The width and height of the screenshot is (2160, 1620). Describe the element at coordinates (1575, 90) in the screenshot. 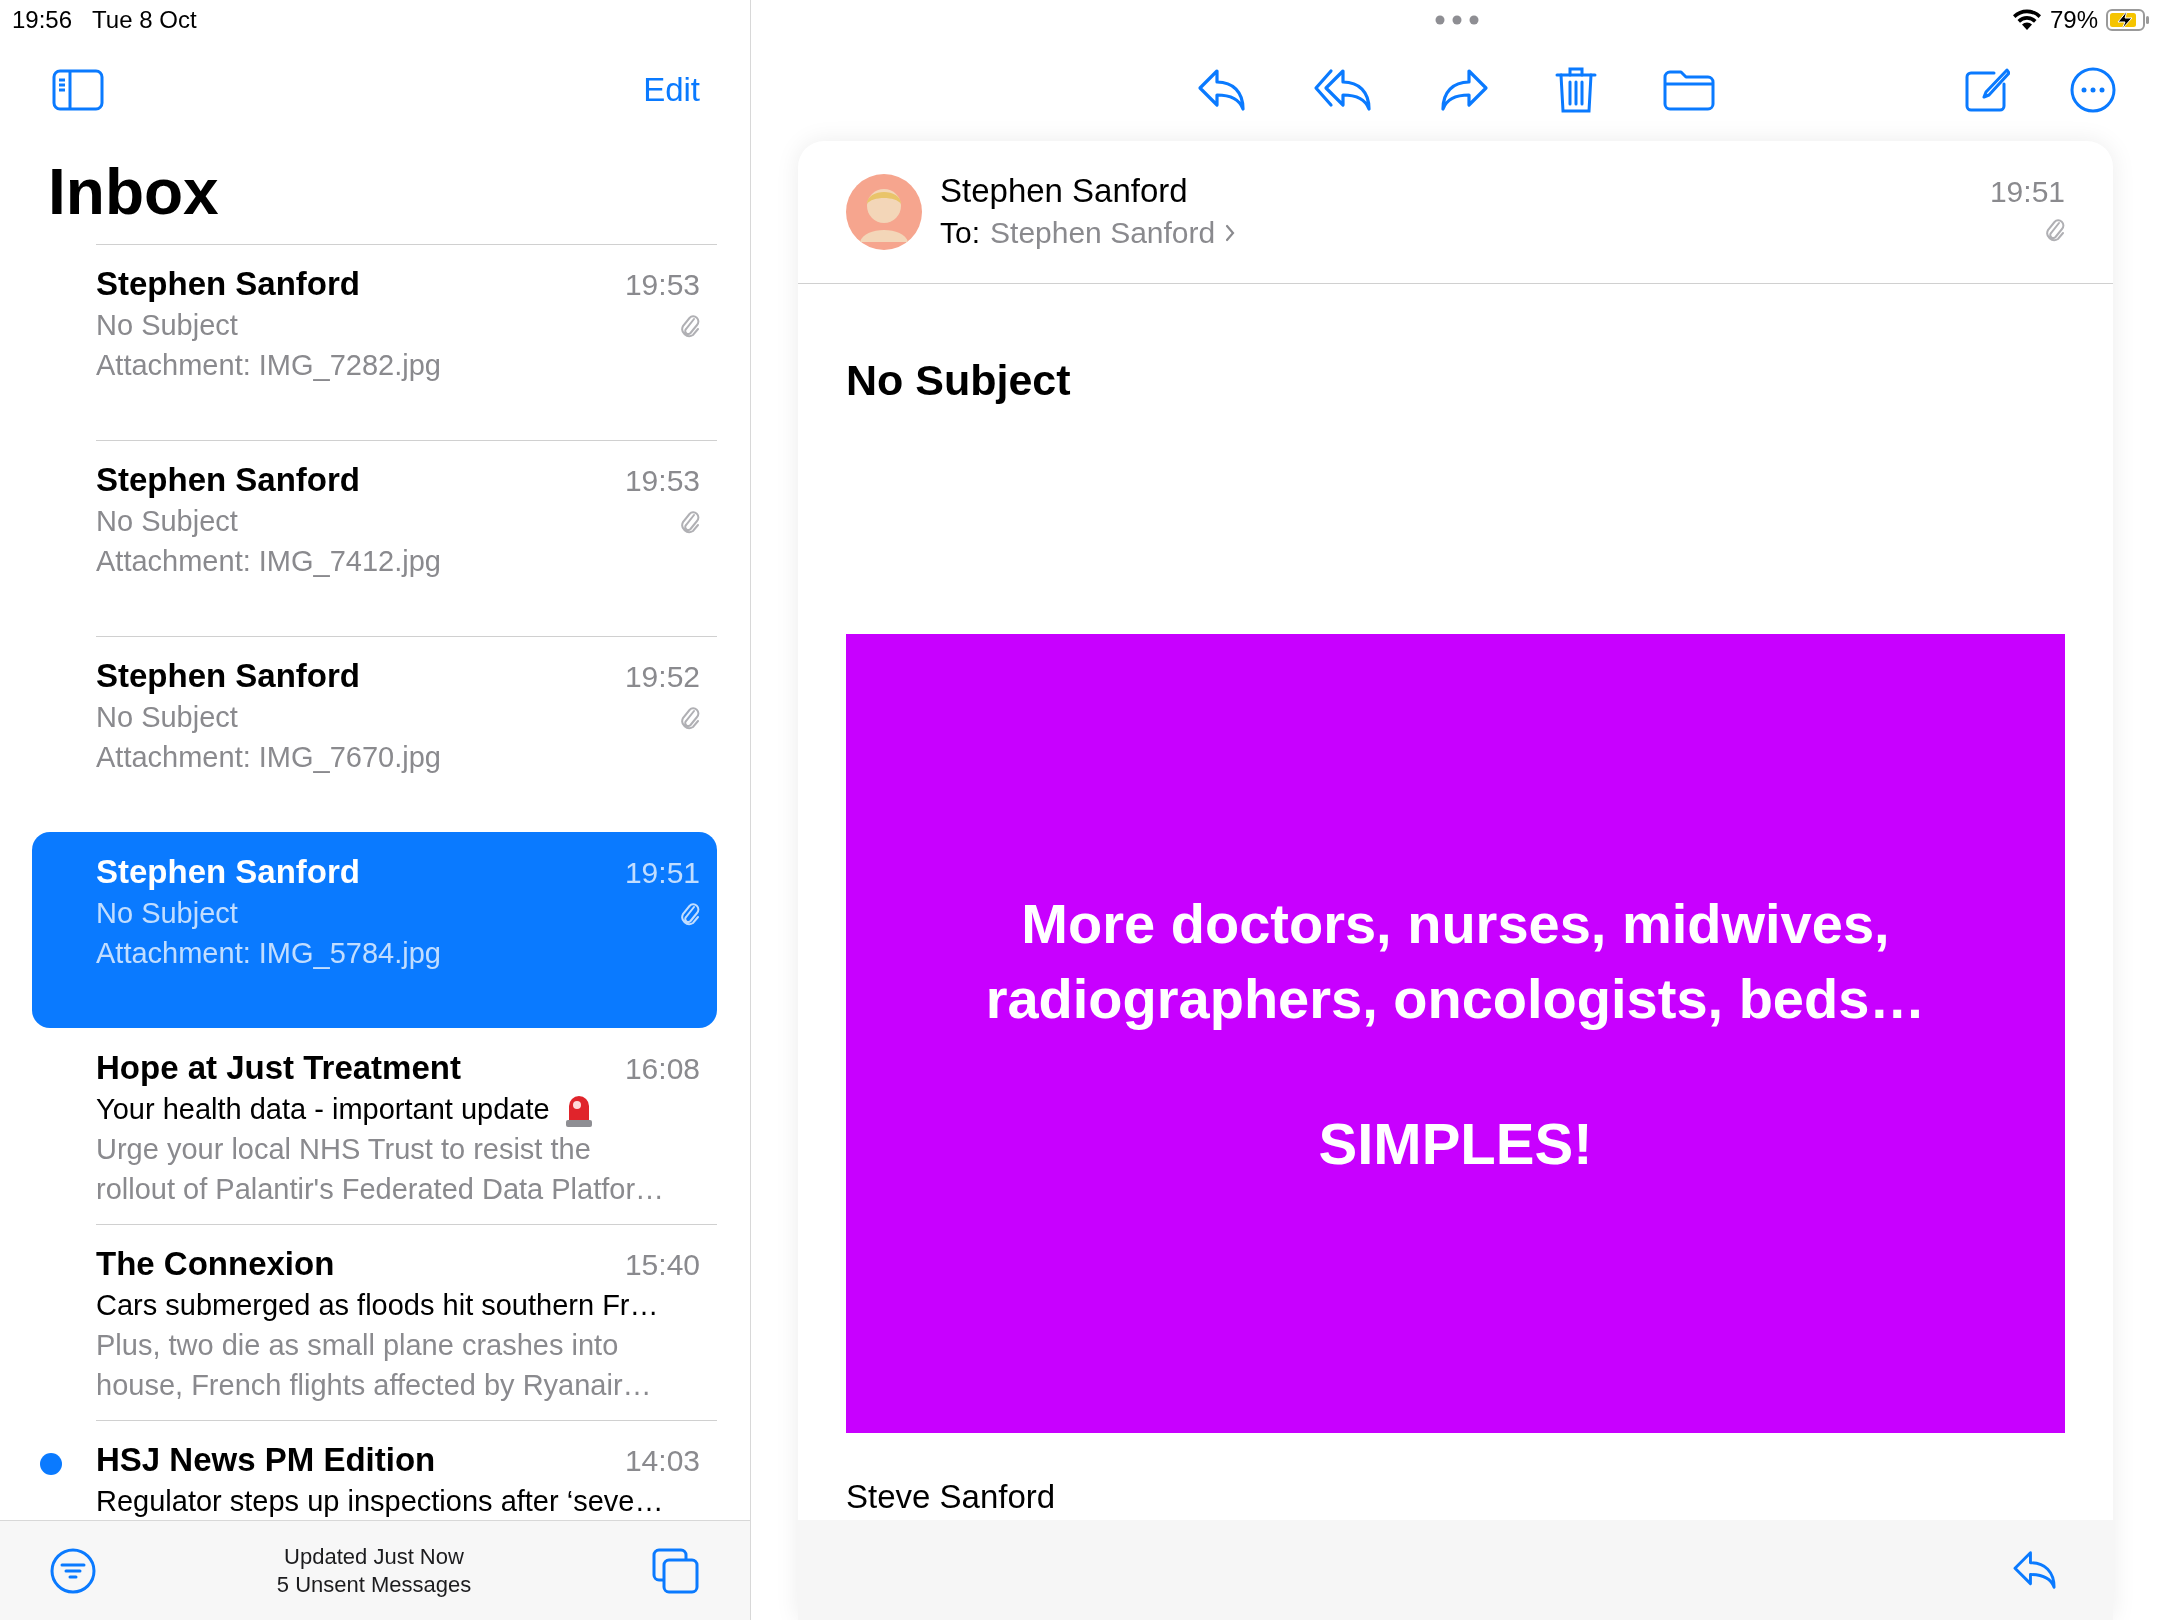

I see `trash-icon` at that location.